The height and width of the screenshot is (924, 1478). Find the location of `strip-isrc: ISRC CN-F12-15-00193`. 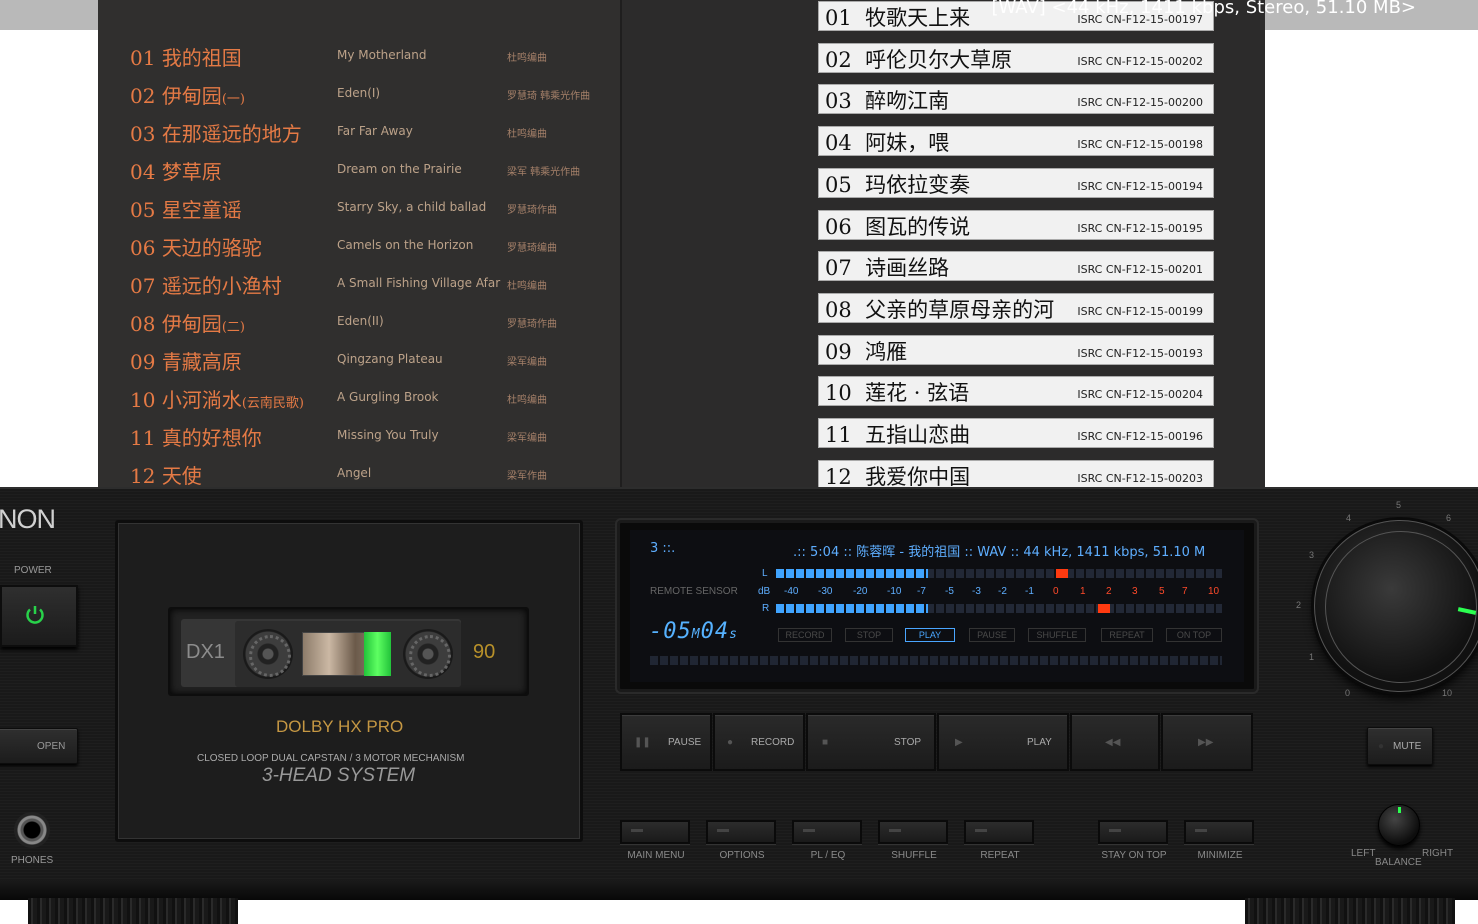

strip-isrc: ISRC CN-F12-15-00193 is located at coordinates (1140, 353).